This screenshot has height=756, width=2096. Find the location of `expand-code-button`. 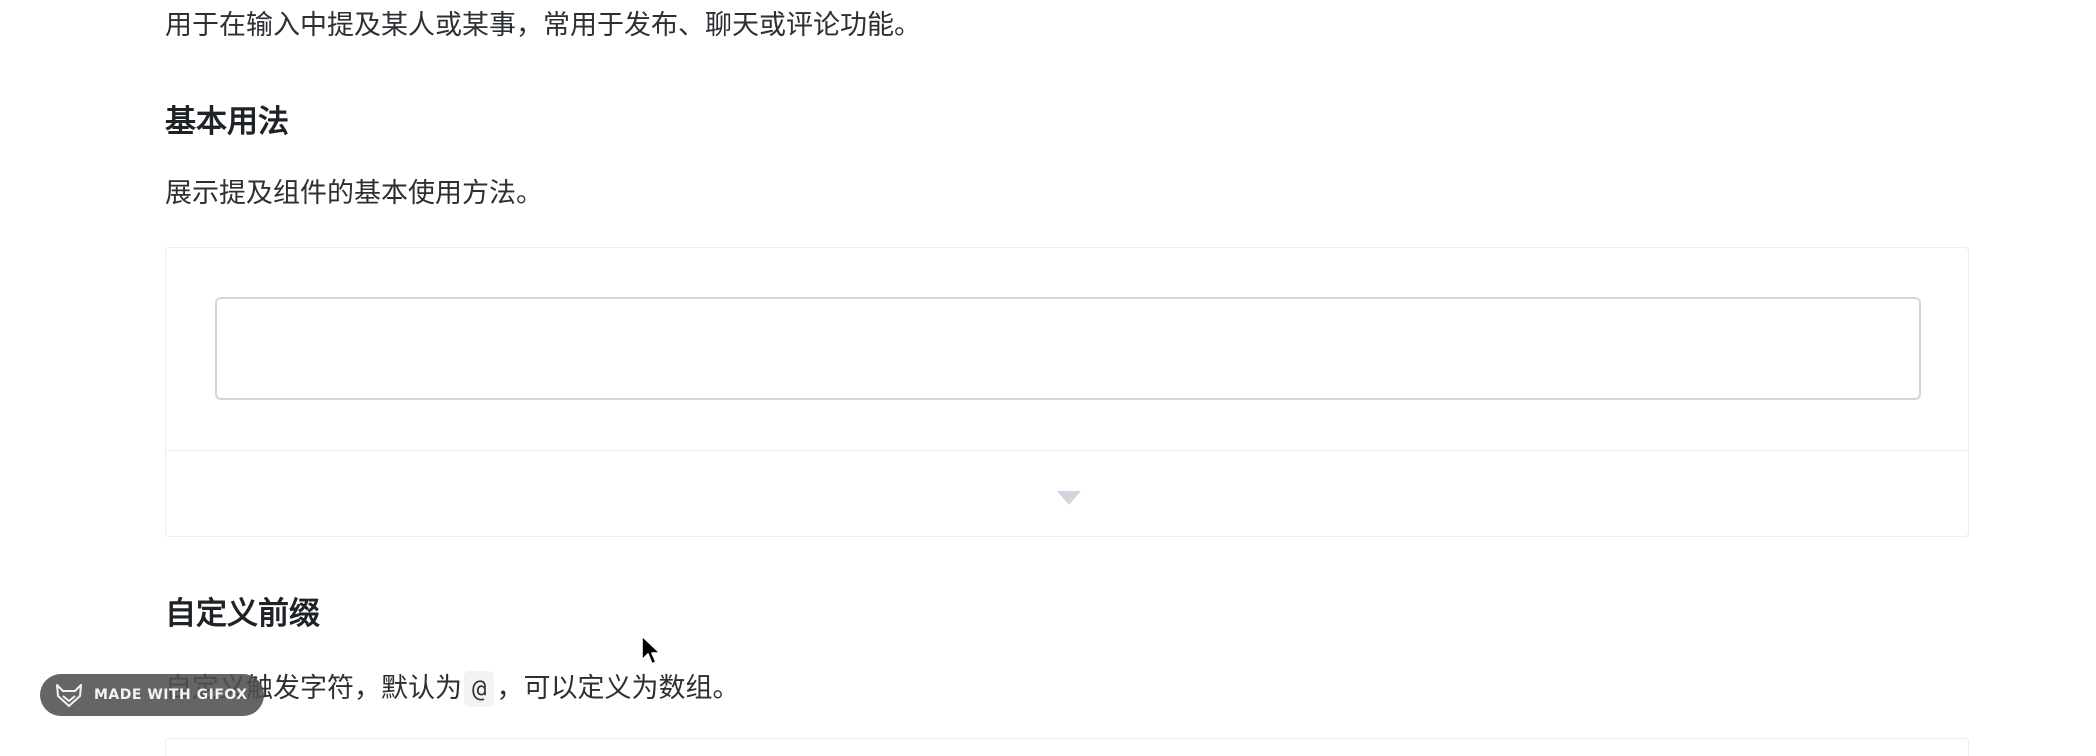

expand-code-button is located at coordinates (1067, 493).